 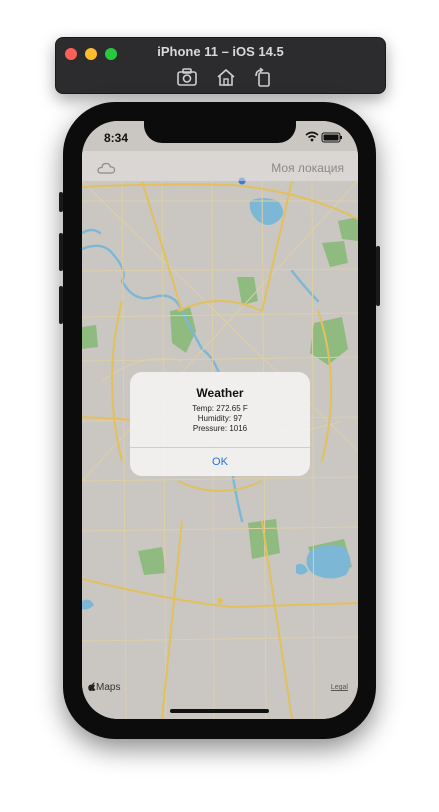 I want to click on silent-switch, so click(x=61, y=202).